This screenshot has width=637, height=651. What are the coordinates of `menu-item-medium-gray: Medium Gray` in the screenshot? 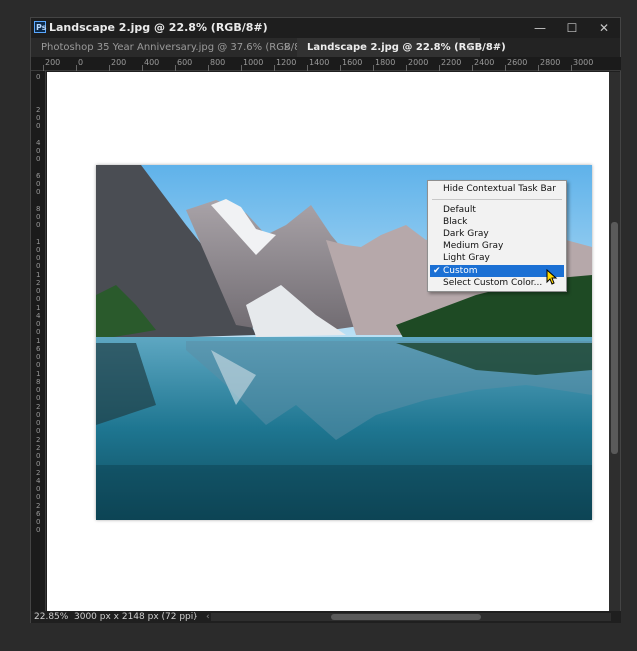 It's located at (497, 246).